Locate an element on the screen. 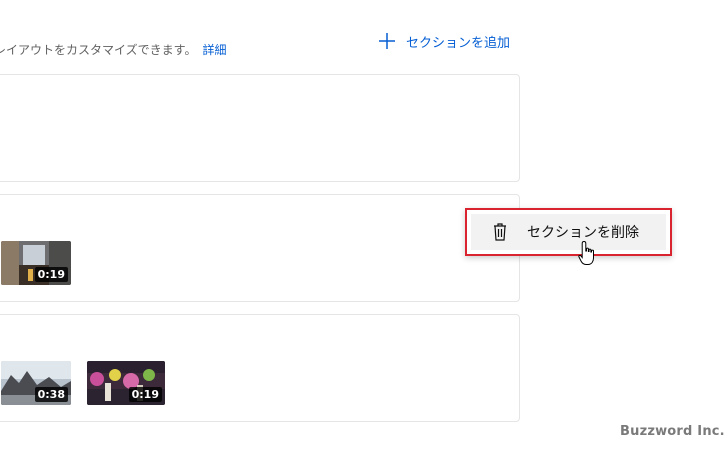 Image resolution: width=728 pixels, height=450 pixels. section-context-menu: セクションを削除 is located at coordinates (568, 232).